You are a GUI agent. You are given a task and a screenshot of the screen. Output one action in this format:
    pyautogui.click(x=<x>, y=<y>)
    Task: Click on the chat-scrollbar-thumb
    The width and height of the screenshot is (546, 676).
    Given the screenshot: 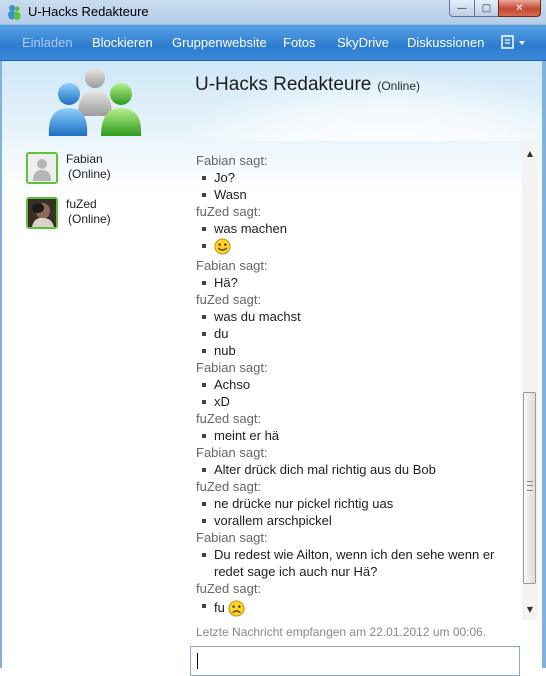 What is the action you would take?
    pyautogui.click(x=529, y=488)
    